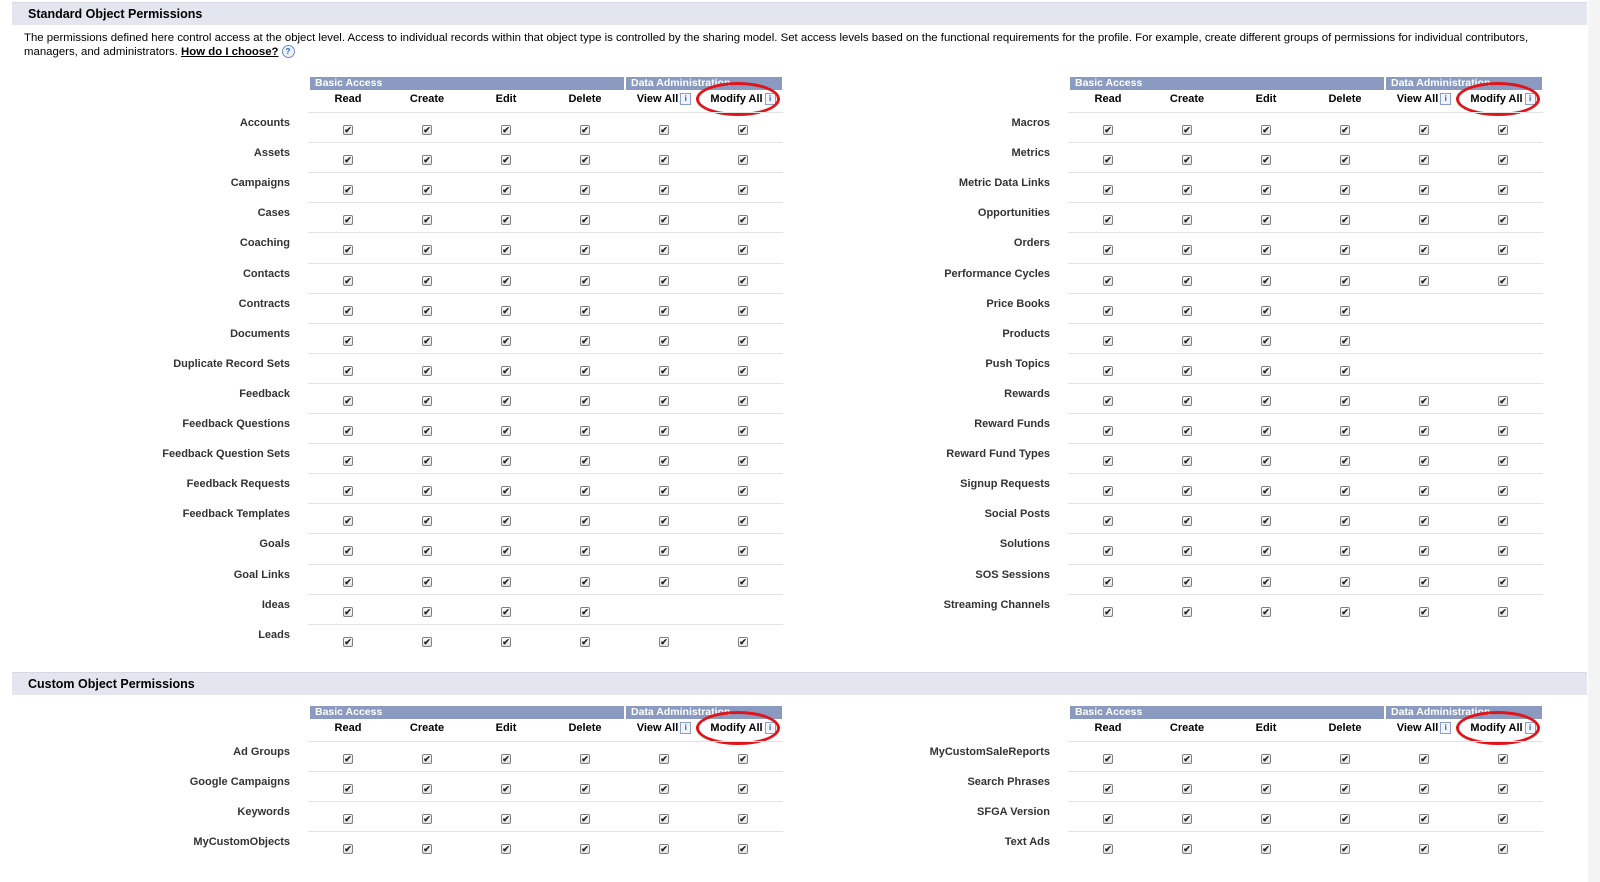  What do you see at coordinates (288, 52) in the screenshot?
I see `help-icon: ?` at bounding box center [288, 52].